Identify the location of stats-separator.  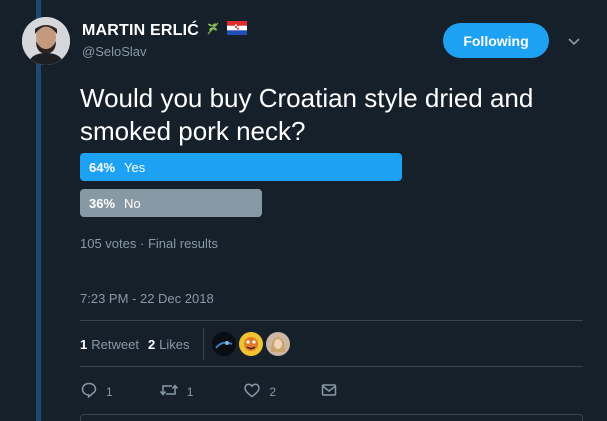
(203, 344).